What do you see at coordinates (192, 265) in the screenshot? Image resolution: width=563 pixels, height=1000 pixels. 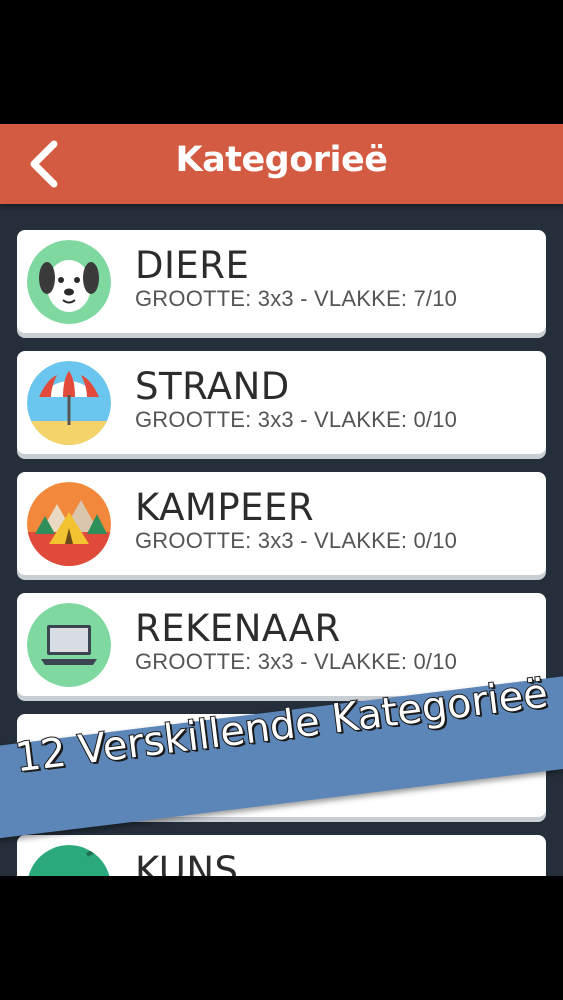 I see `category-name: DIERE` at bounding box center [192, 265].